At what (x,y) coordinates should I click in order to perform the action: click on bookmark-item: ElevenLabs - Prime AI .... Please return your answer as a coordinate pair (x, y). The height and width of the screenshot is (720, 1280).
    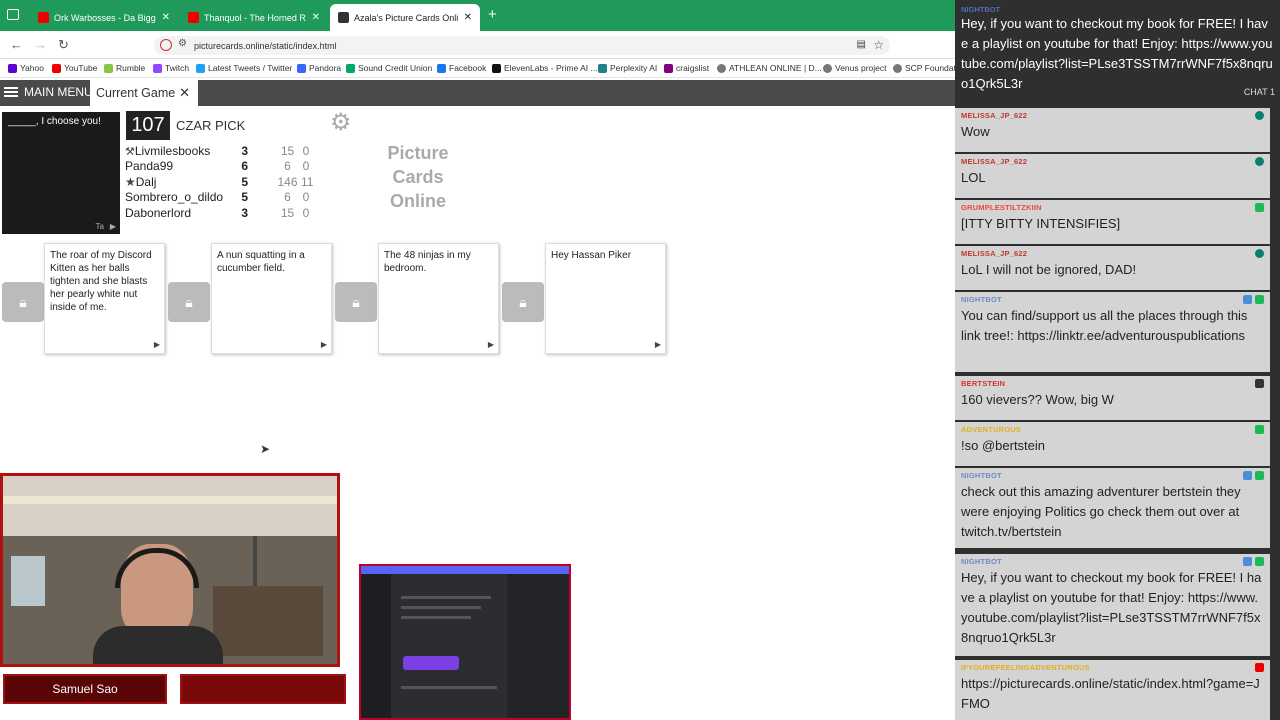
    Looking at the image, I should click on (545, 68).